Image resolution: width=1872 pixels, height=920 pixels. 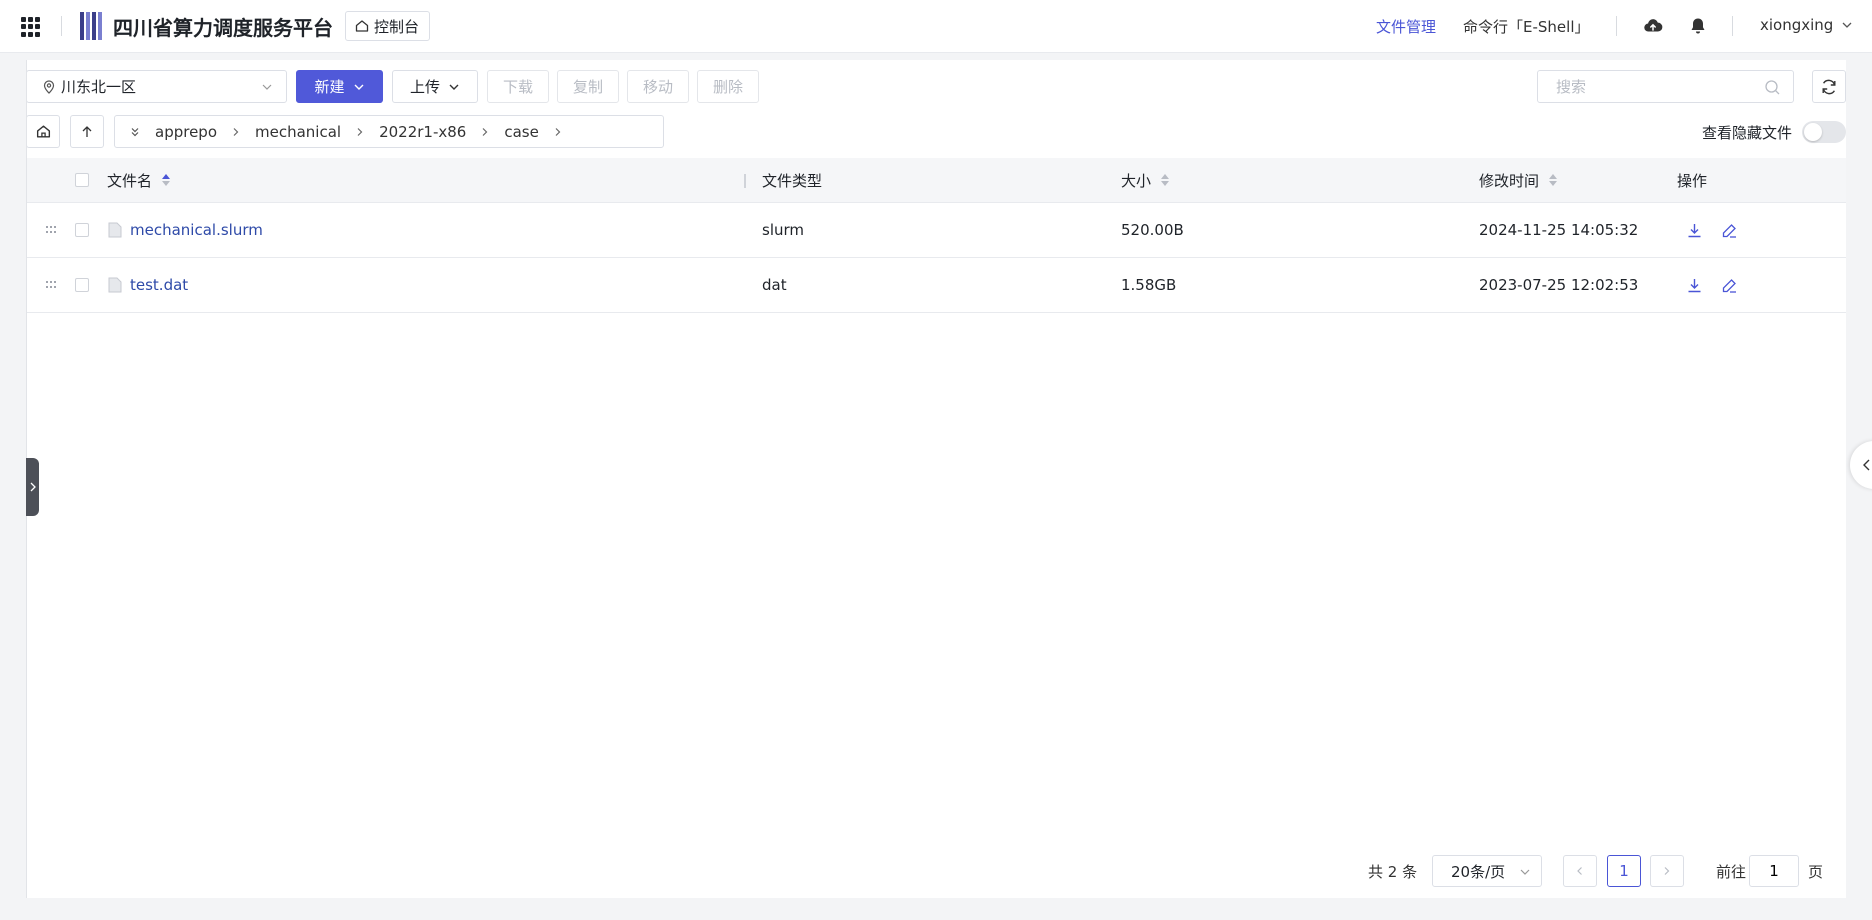 I want to click on goto-page-input, so click(x=1774, y=871).